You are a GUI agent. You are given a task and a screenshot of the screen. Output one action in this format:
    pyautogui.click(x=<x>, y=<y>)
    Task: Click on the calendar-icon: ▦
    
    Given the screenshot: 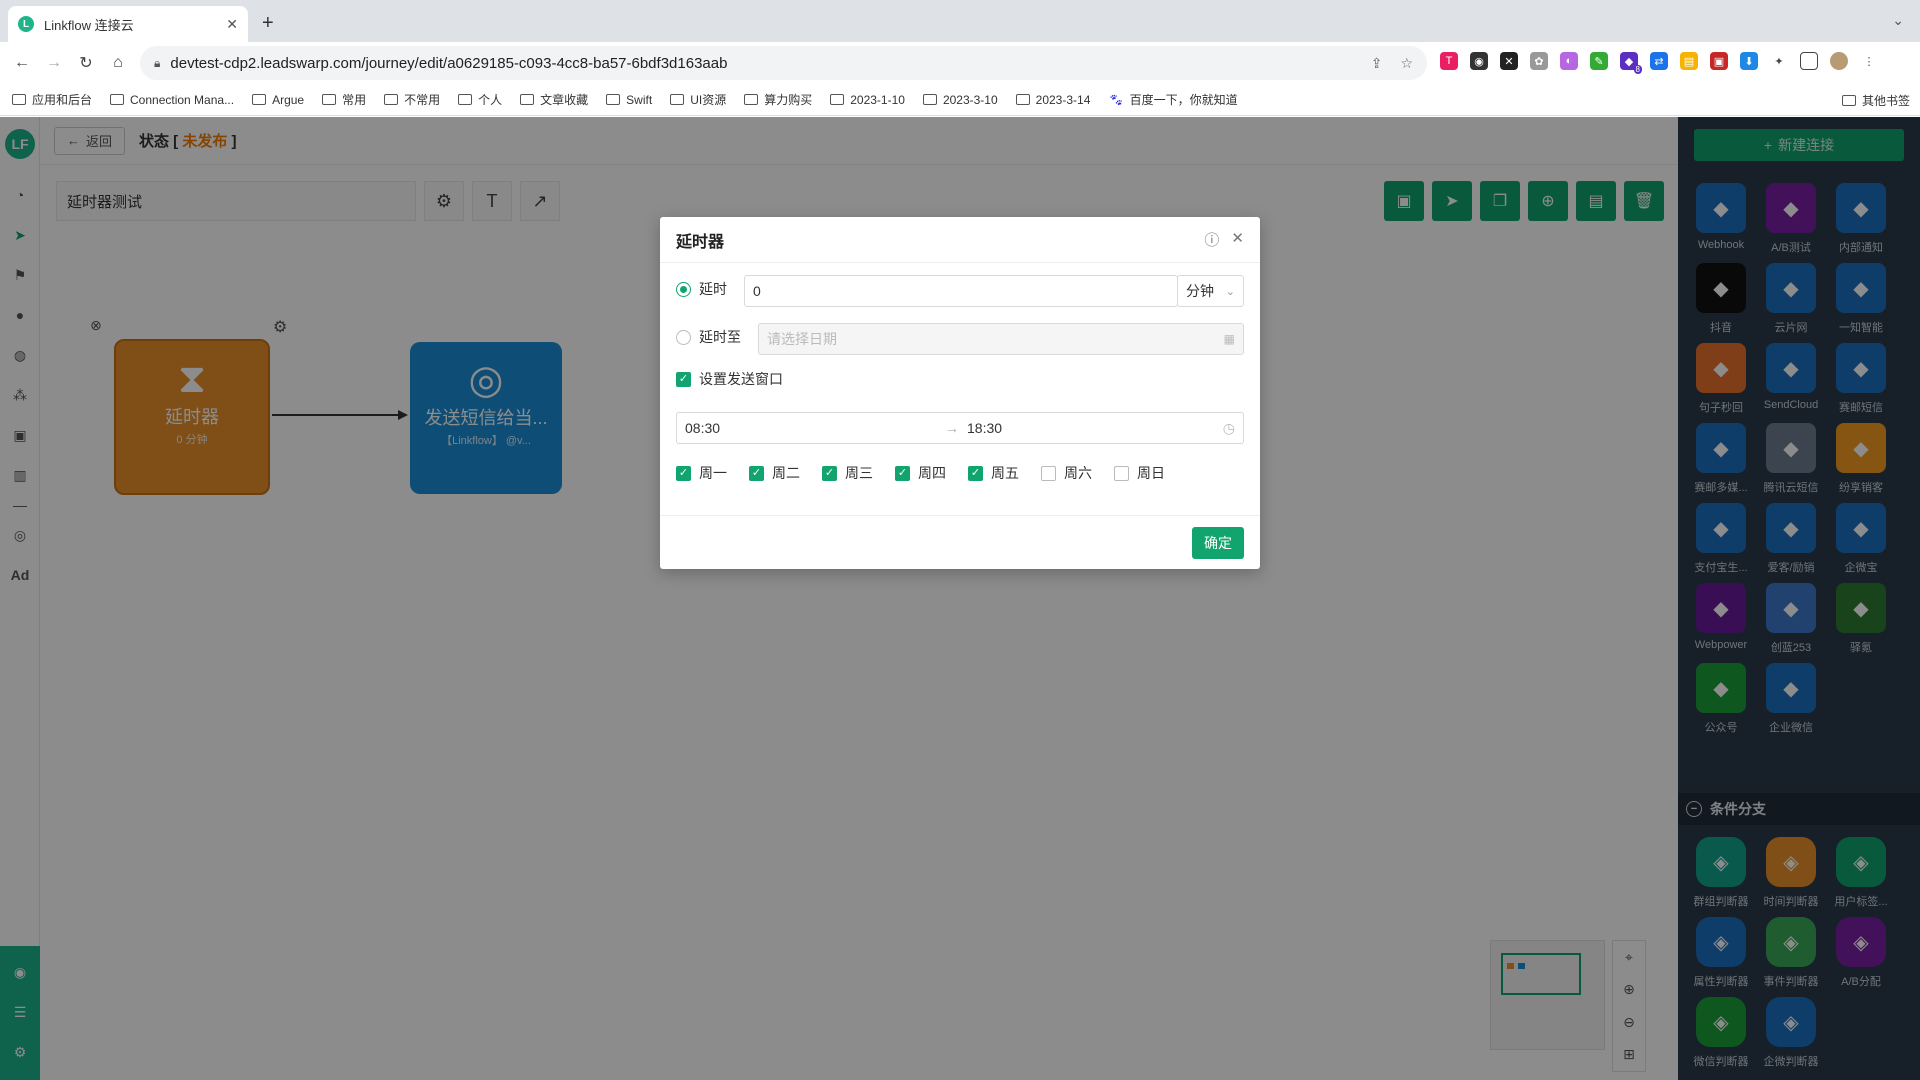 What is the action you would take?
    pyautogui.click(x=1229, y=339)
    